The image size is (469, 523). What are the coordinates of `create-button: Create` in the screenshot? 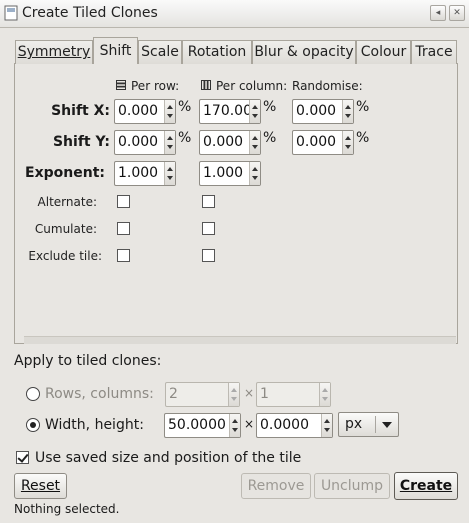 It's located at (426, 486).